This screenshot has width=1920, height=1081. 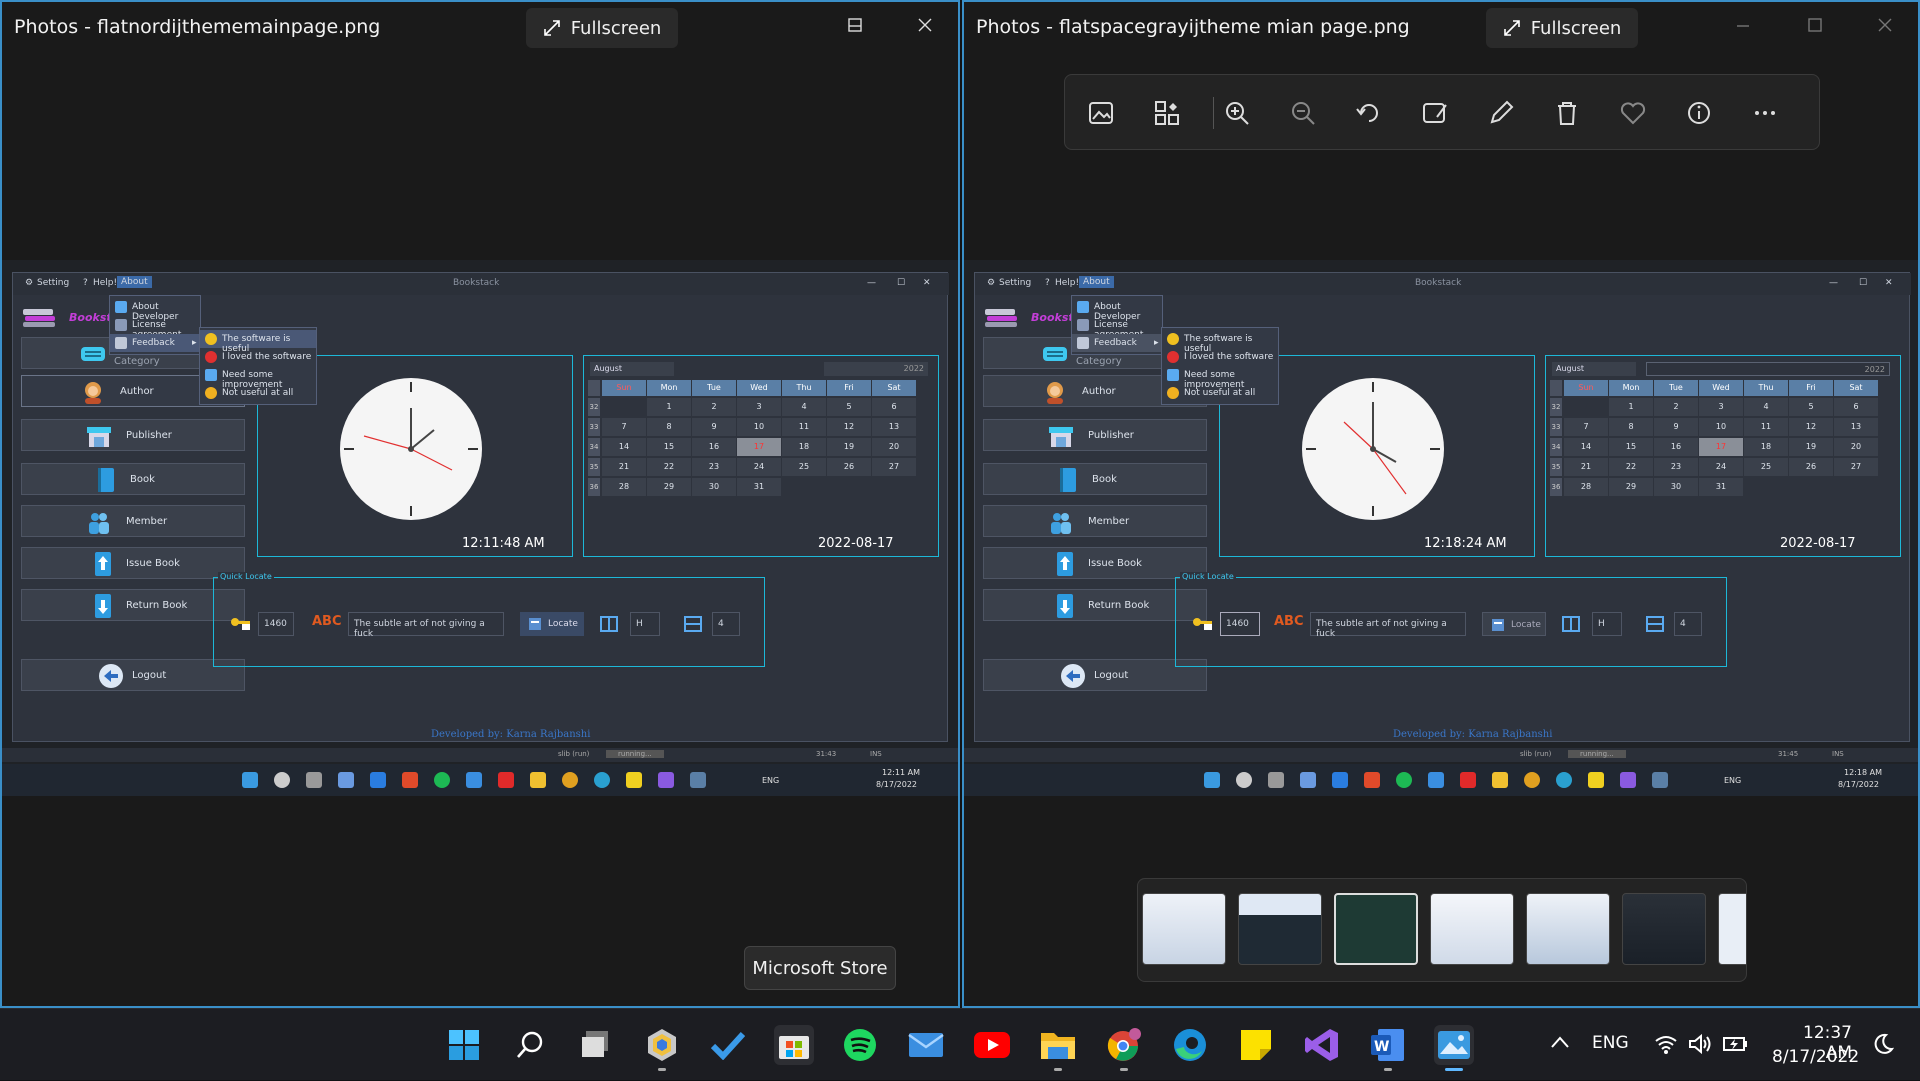 I want to click on calendar-date-cell: 3, so click(x=1721, y=407).